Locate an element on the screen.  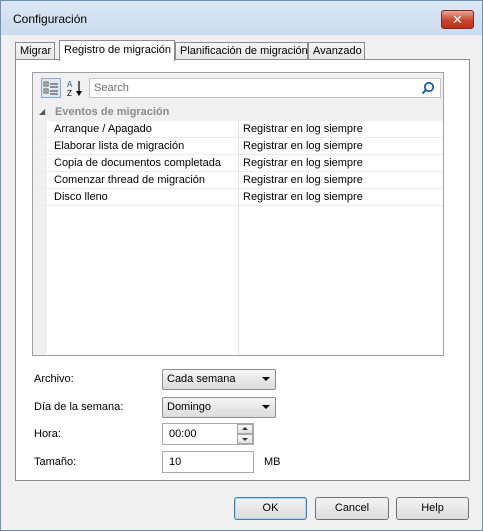
tamano-input: 10 is located at coordinates (208, 462).